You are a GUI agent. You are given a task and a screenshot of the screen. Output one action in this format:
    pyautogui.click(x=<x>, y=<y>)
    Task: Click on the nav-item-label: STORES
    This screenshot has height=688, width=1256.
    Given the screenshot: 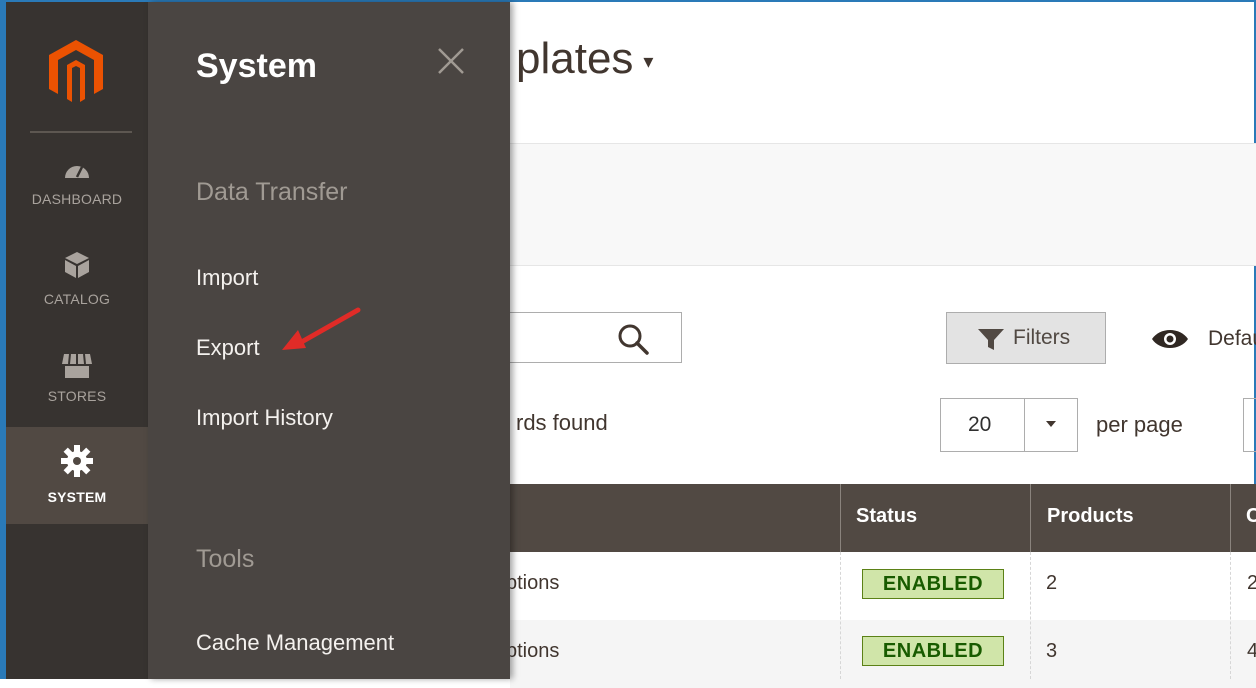 What is the action you would take?
    pyautogui.click(x=77, y=396)
    